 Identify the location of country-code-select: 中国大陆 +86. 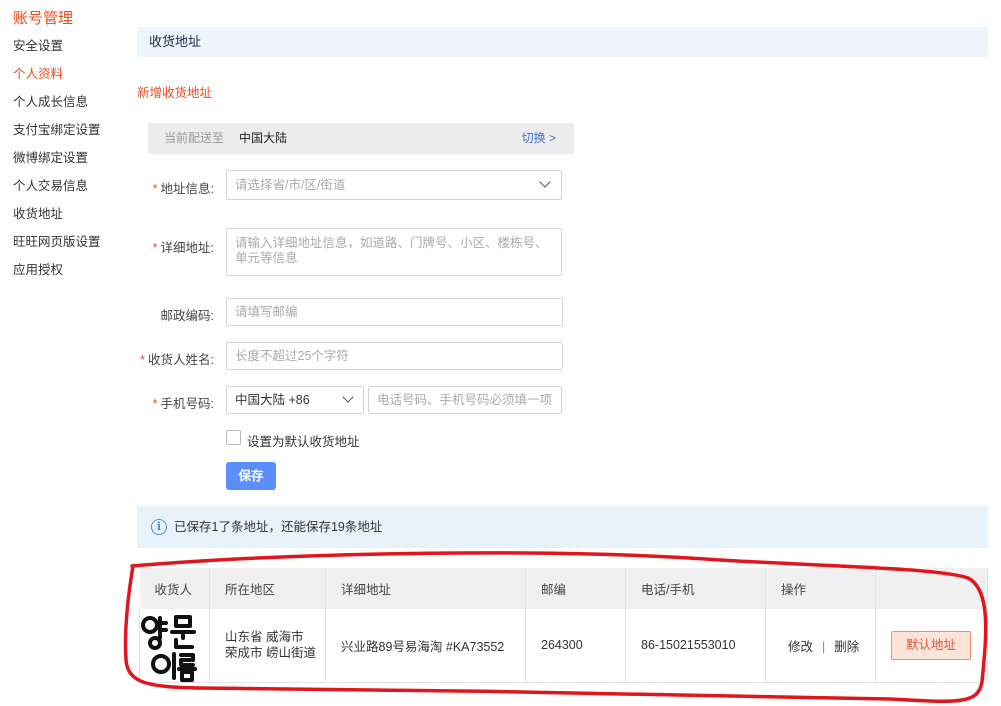
(295, 400).